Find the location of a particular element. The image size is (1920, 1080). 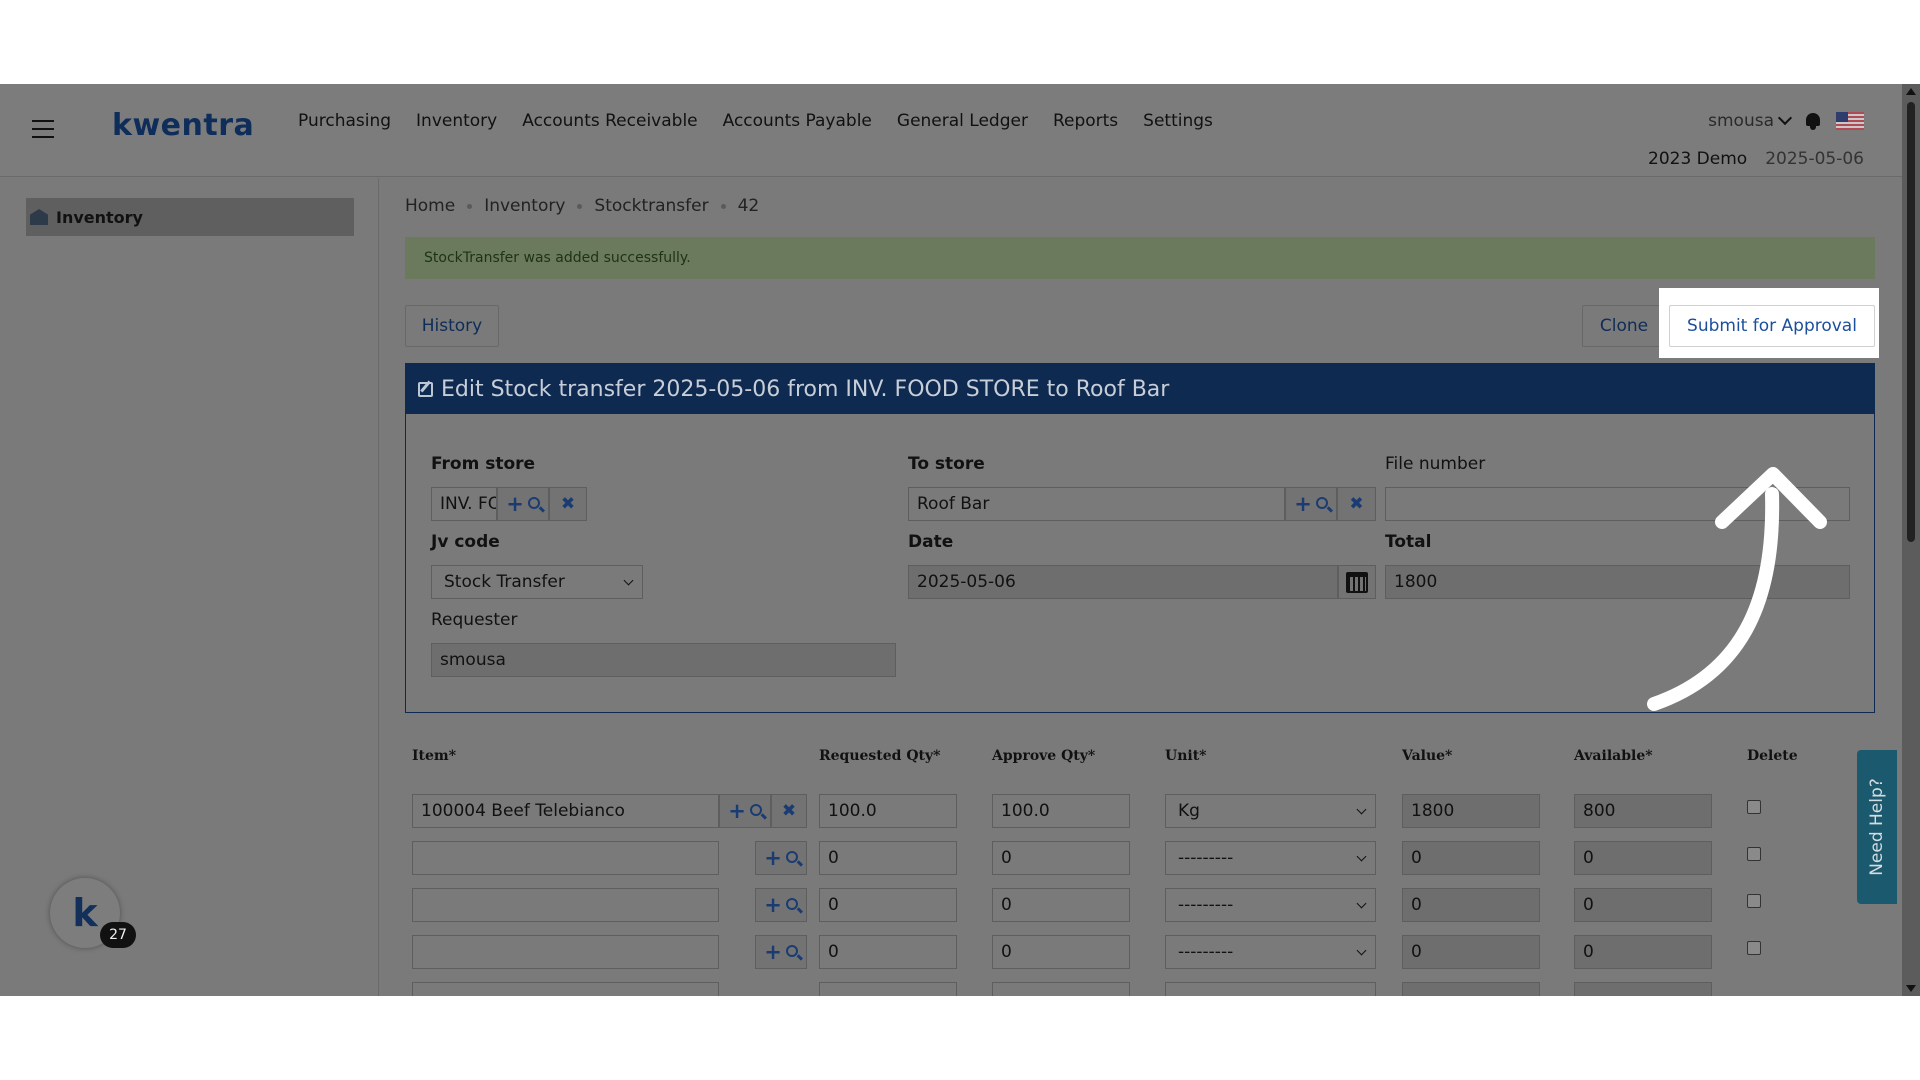

hamburger-menu-icon is located at coordinates (43, 129).